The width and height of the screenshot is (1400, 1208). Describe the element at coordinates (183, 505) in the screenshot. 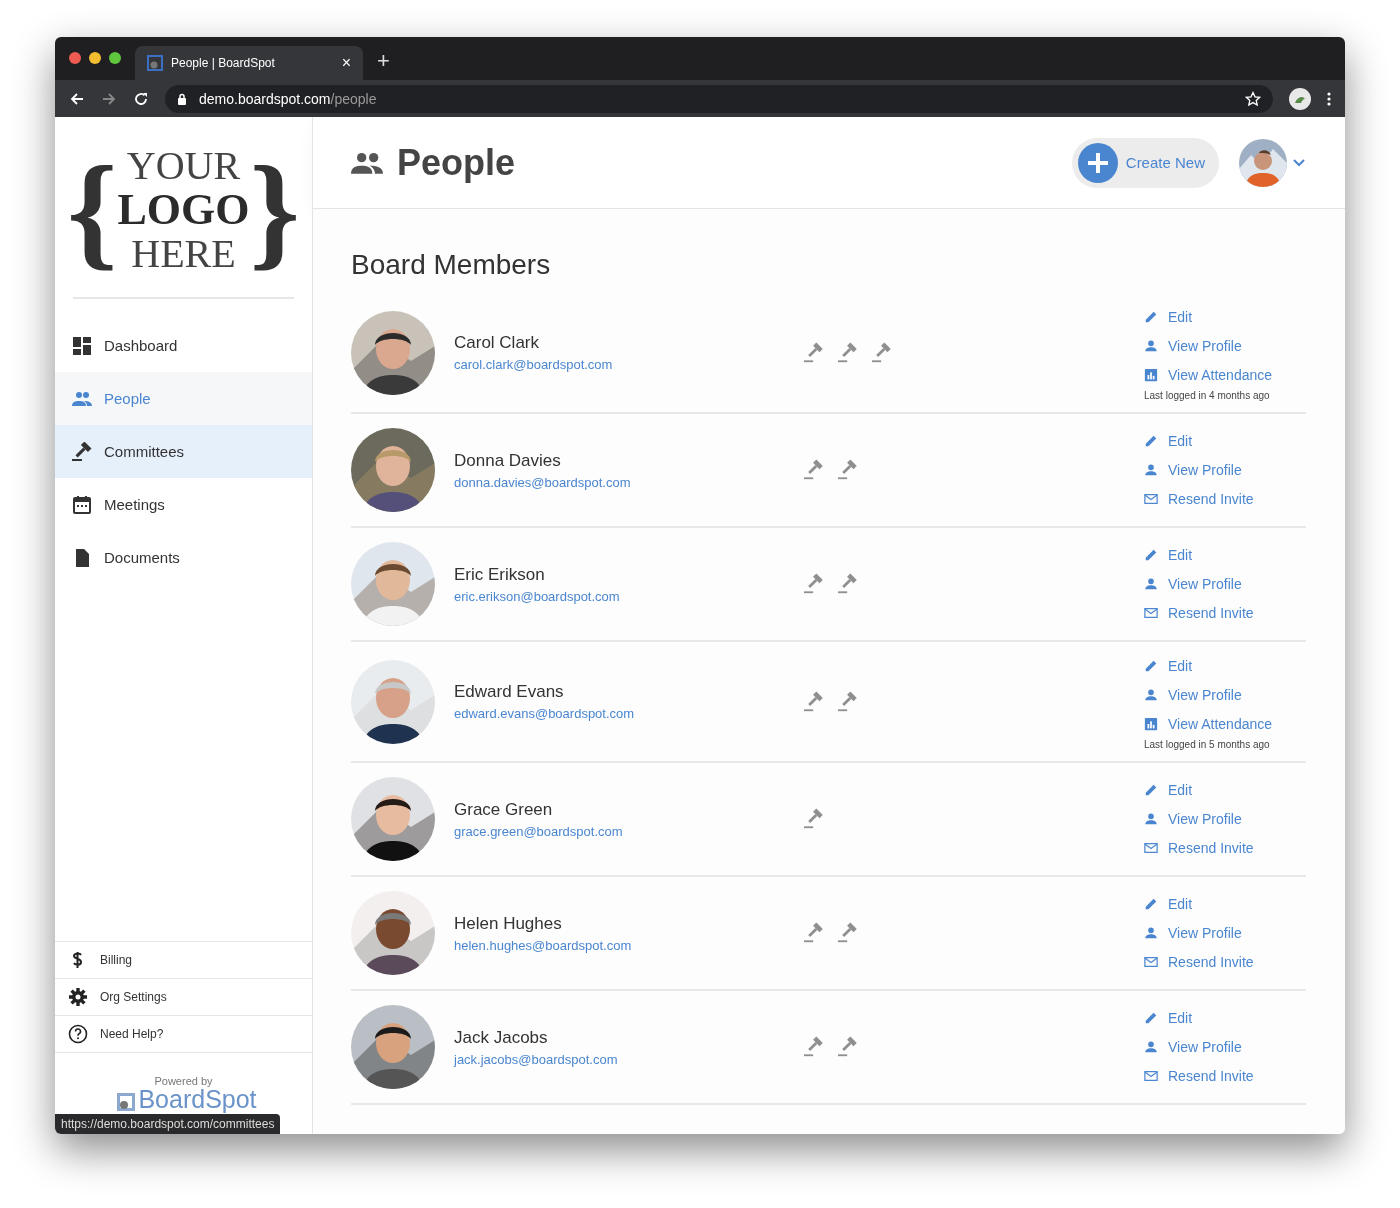

I see `sidebar-item: Meetings` at that location.